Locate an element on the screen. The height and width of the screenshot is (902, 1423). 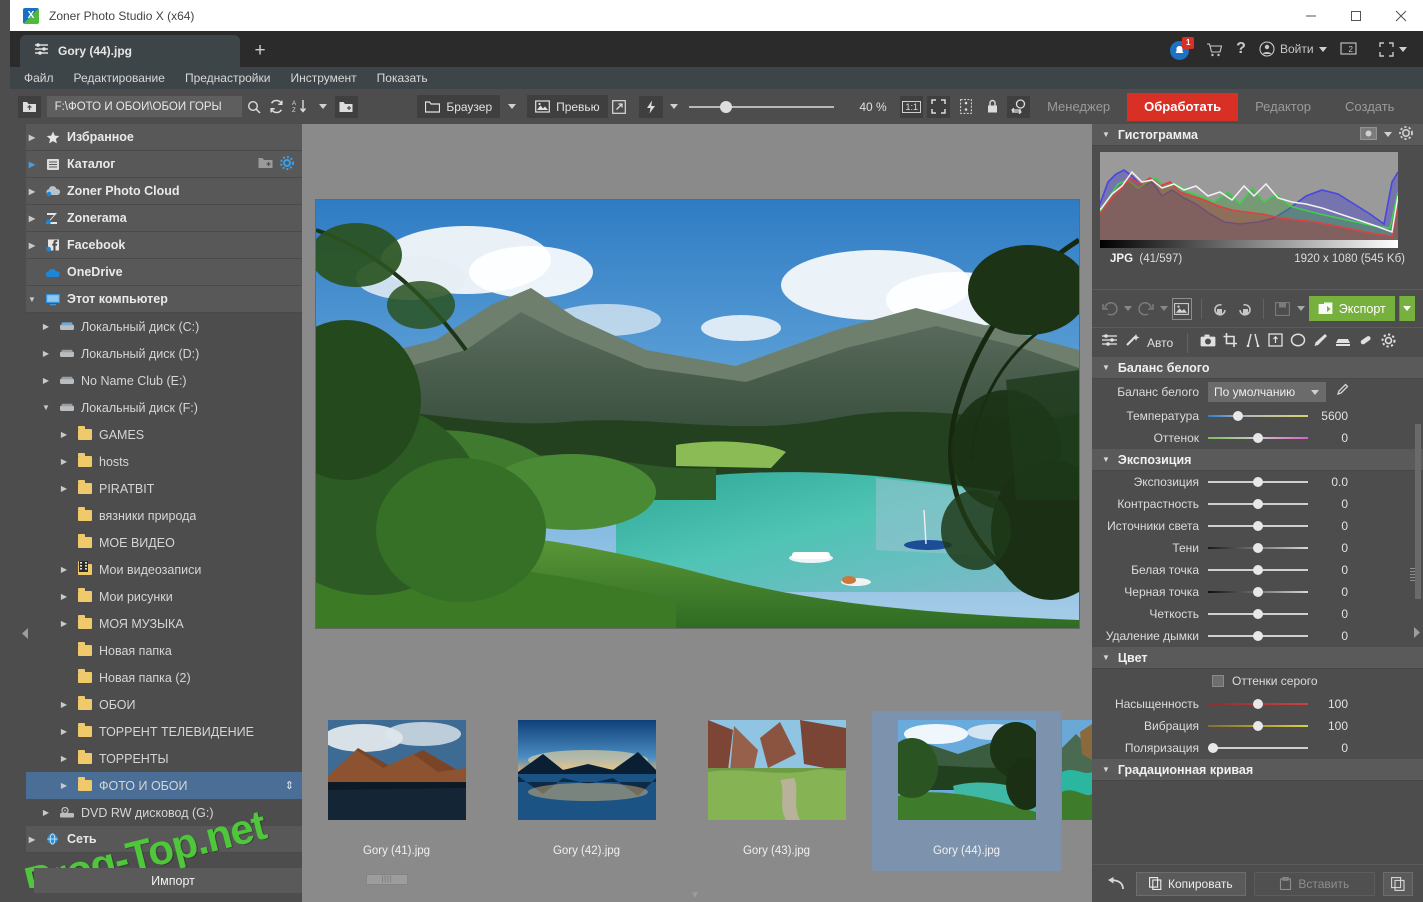
tree-item-vyazniki: вязники природа is located at coordinates (164, 515).